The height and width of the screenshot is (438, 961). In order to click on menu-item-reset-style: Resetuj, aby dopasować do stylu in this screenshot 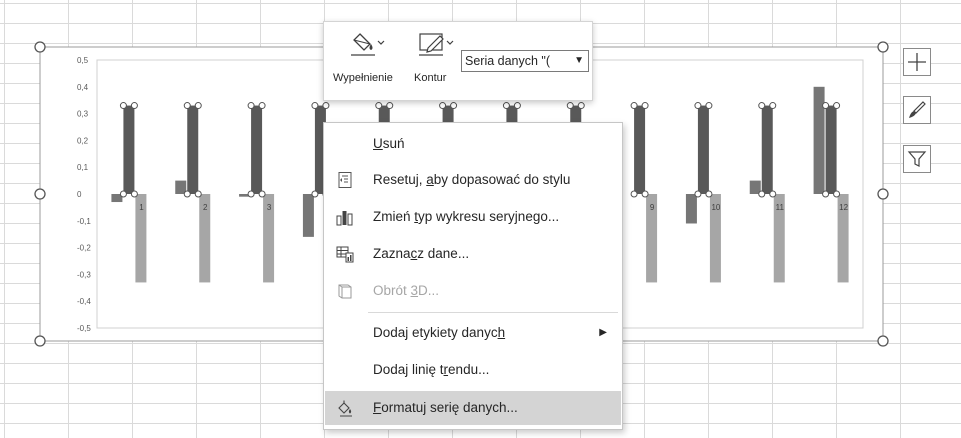, I will do `click(473, 180)`.